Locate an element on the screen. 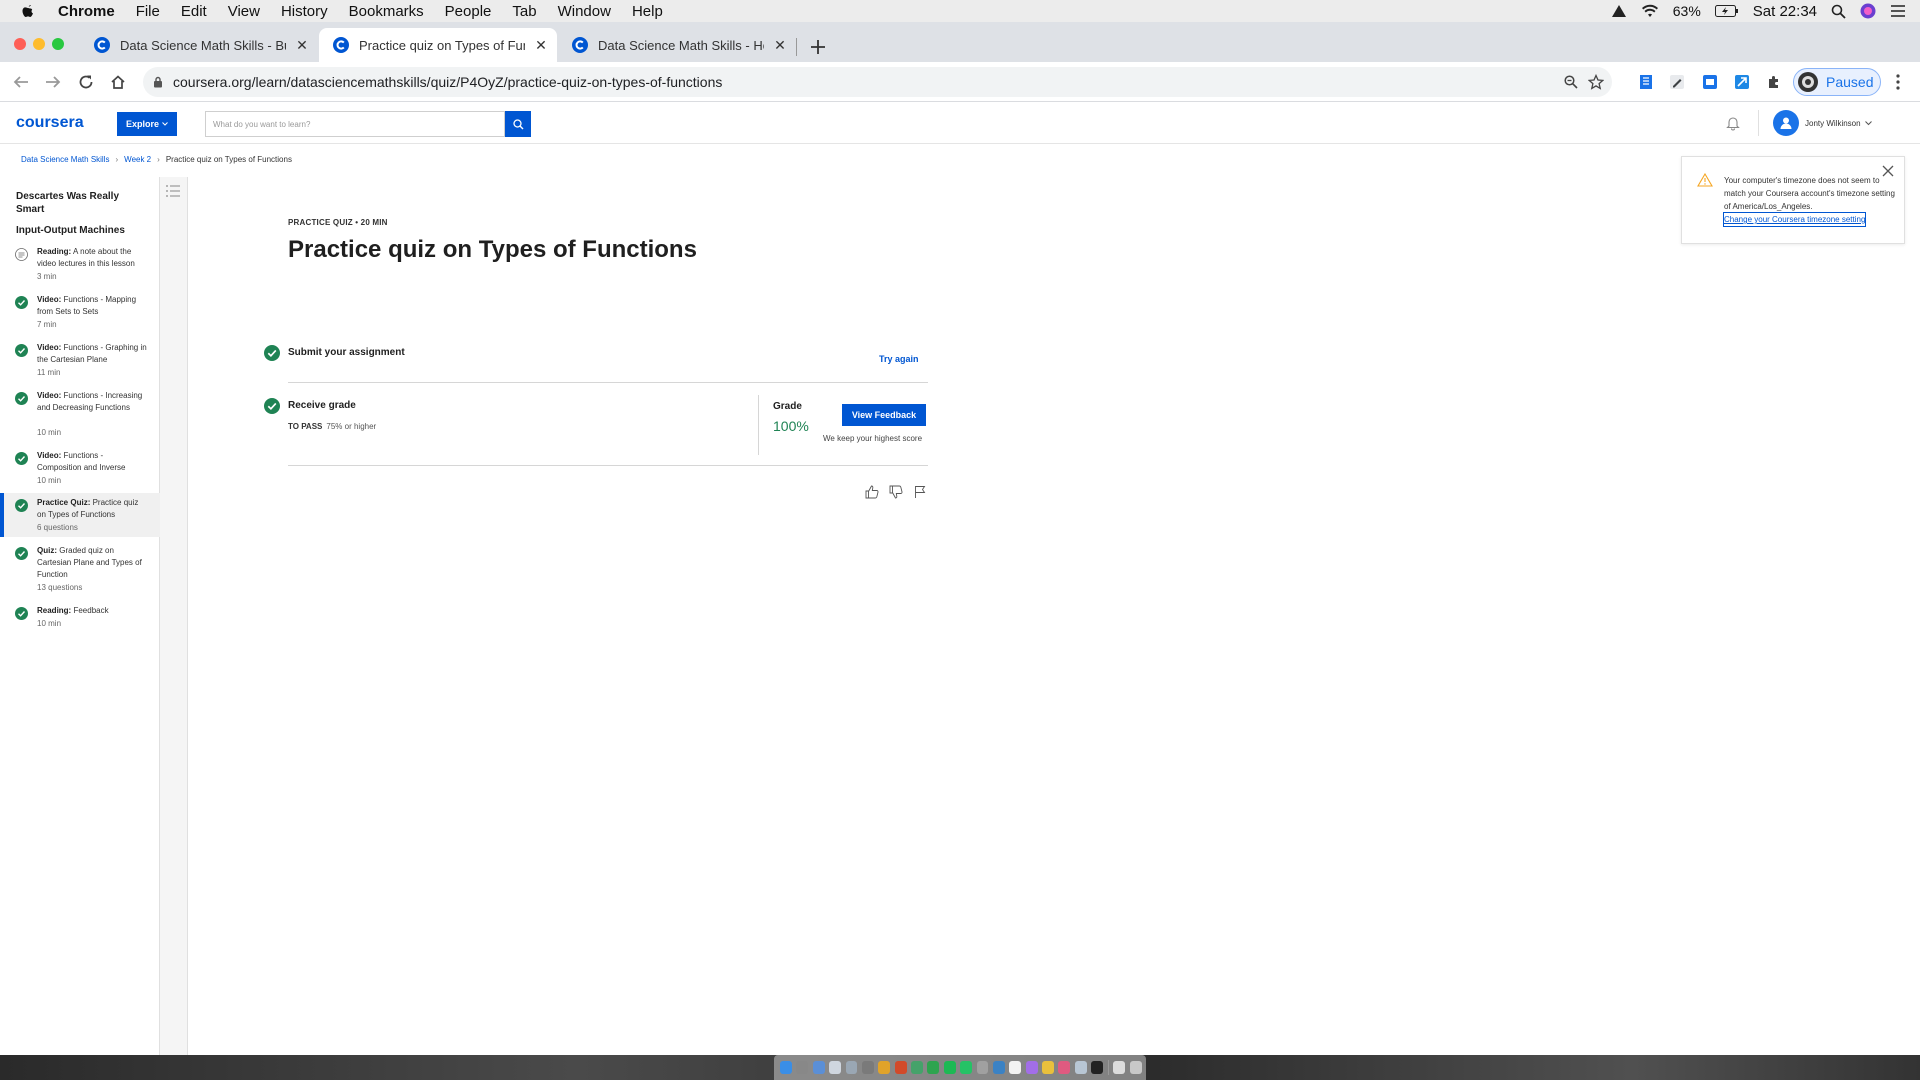 The width and height of the screenshot is (1920, 1080). flag-icon is located at coordinates (920, 492).